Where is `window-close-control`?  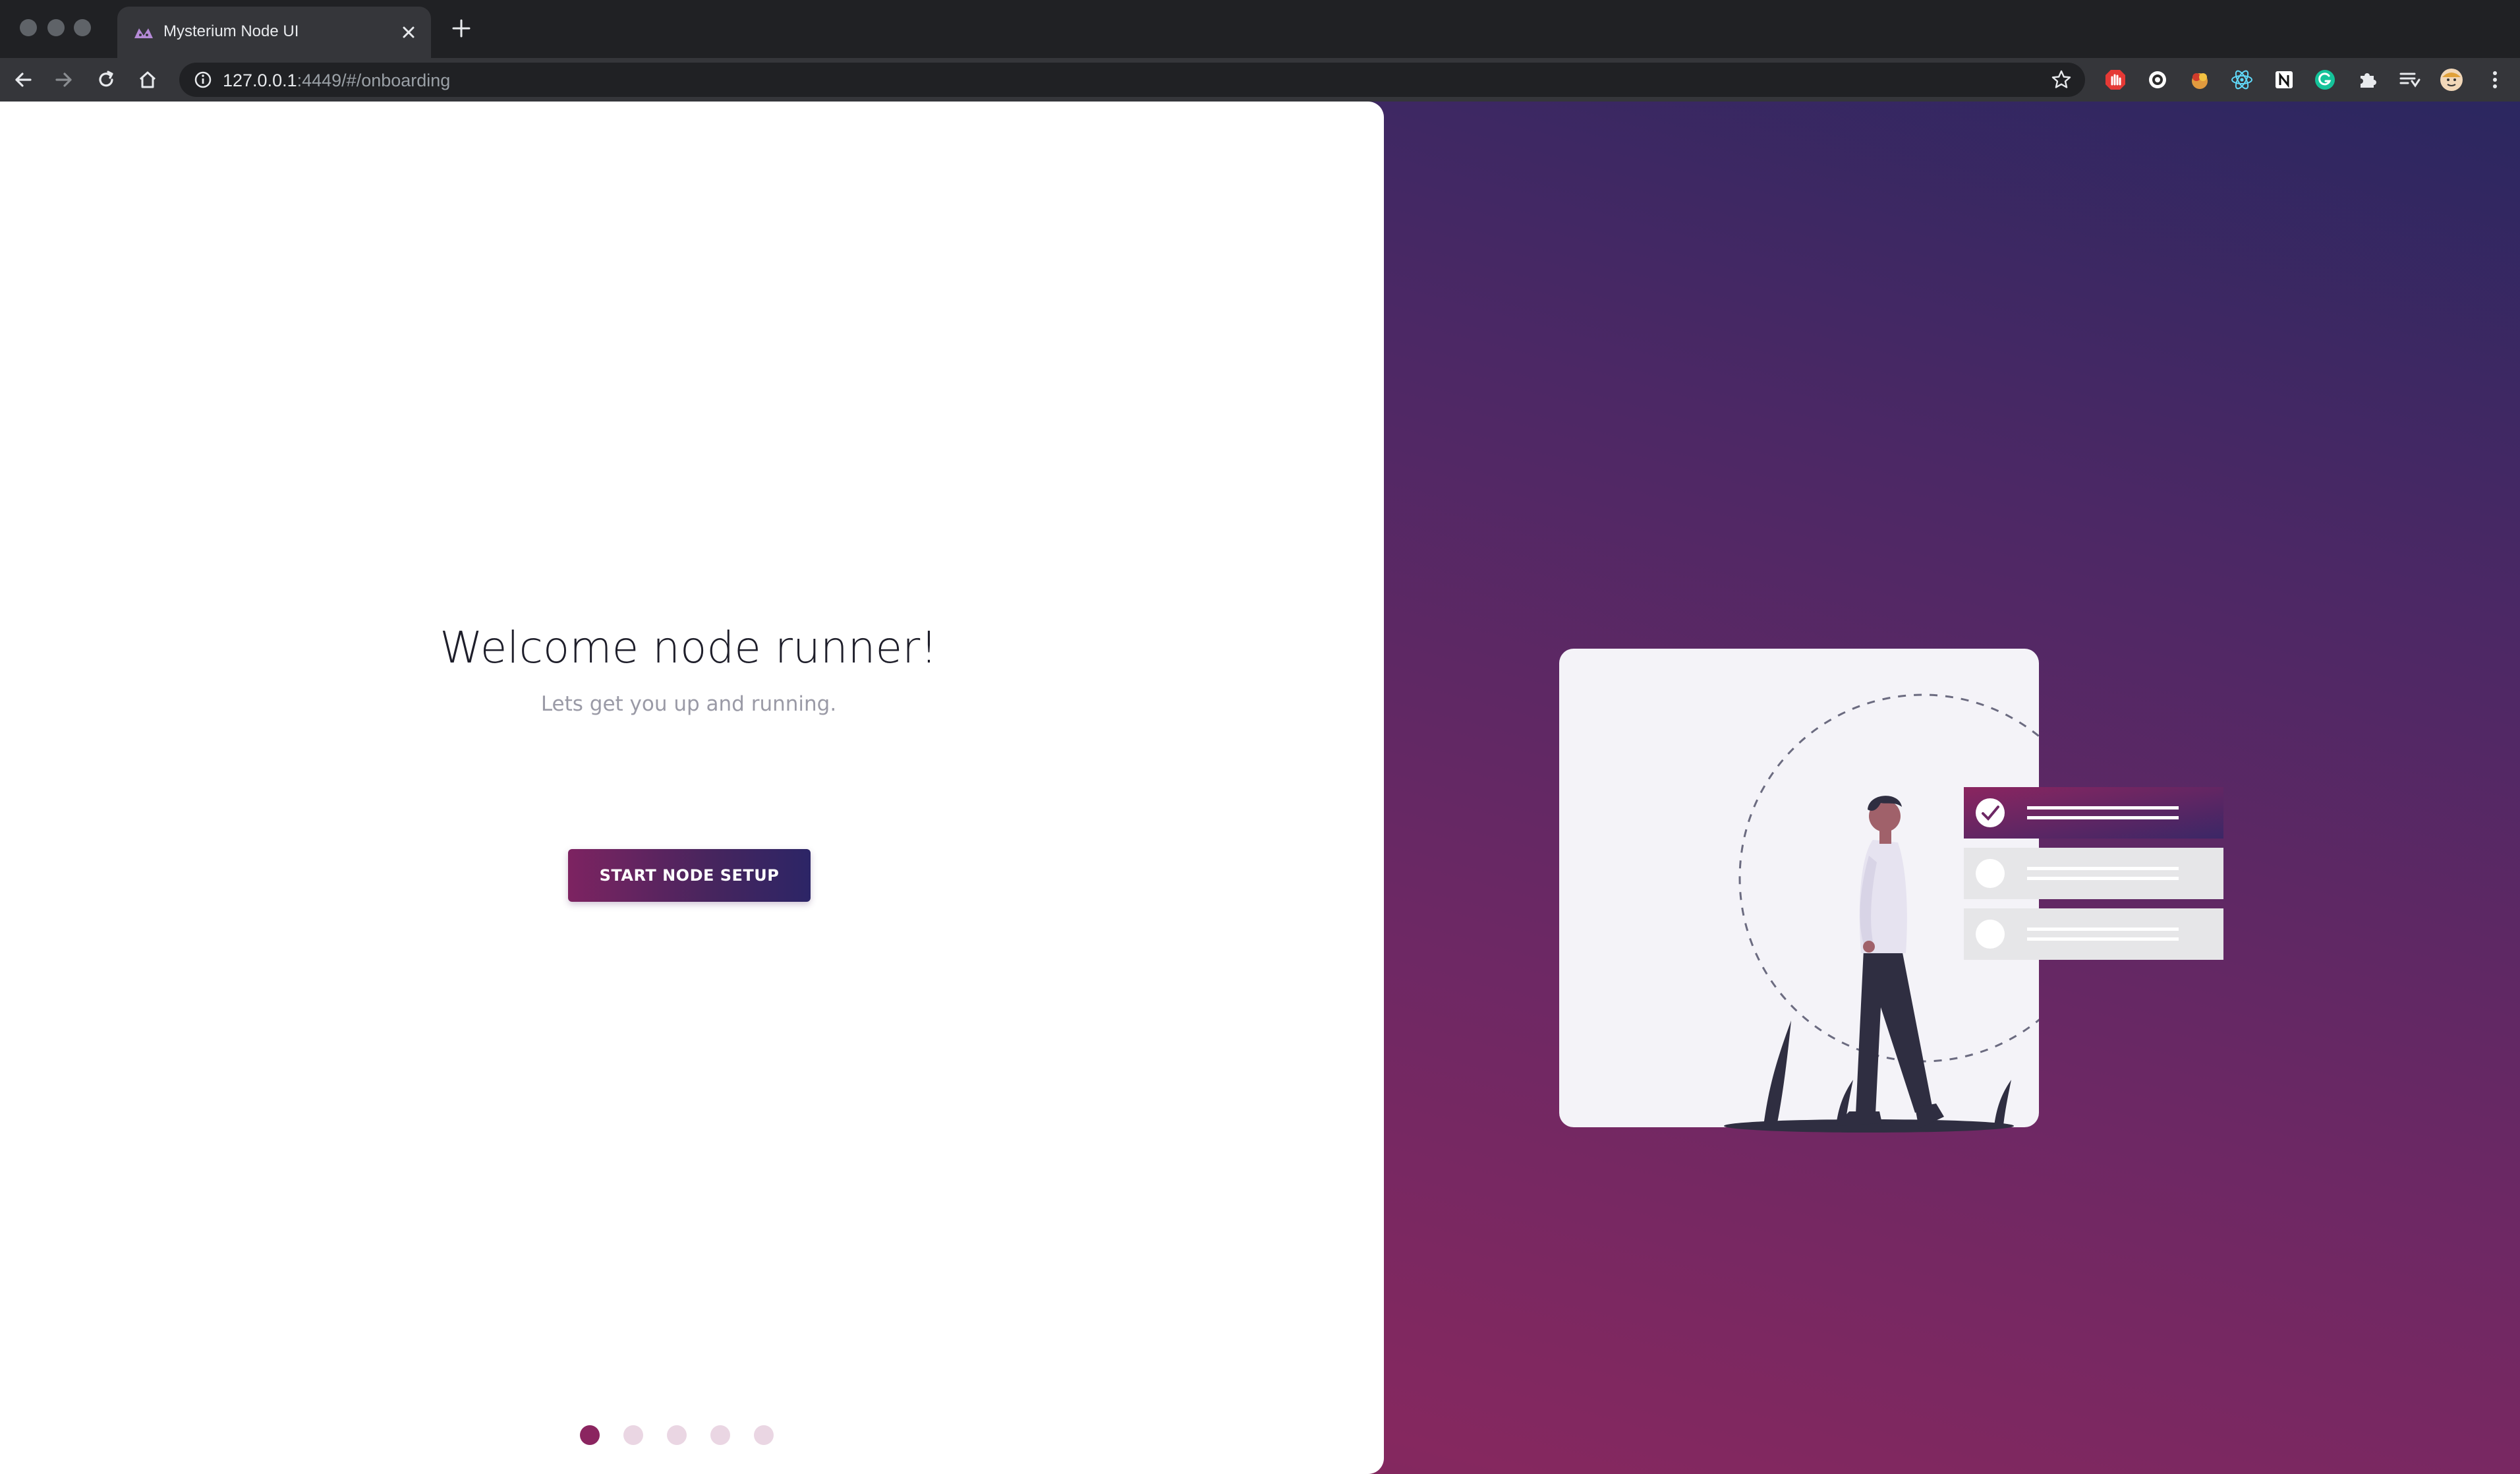
window-close-control is located at coordinates (28, 27).